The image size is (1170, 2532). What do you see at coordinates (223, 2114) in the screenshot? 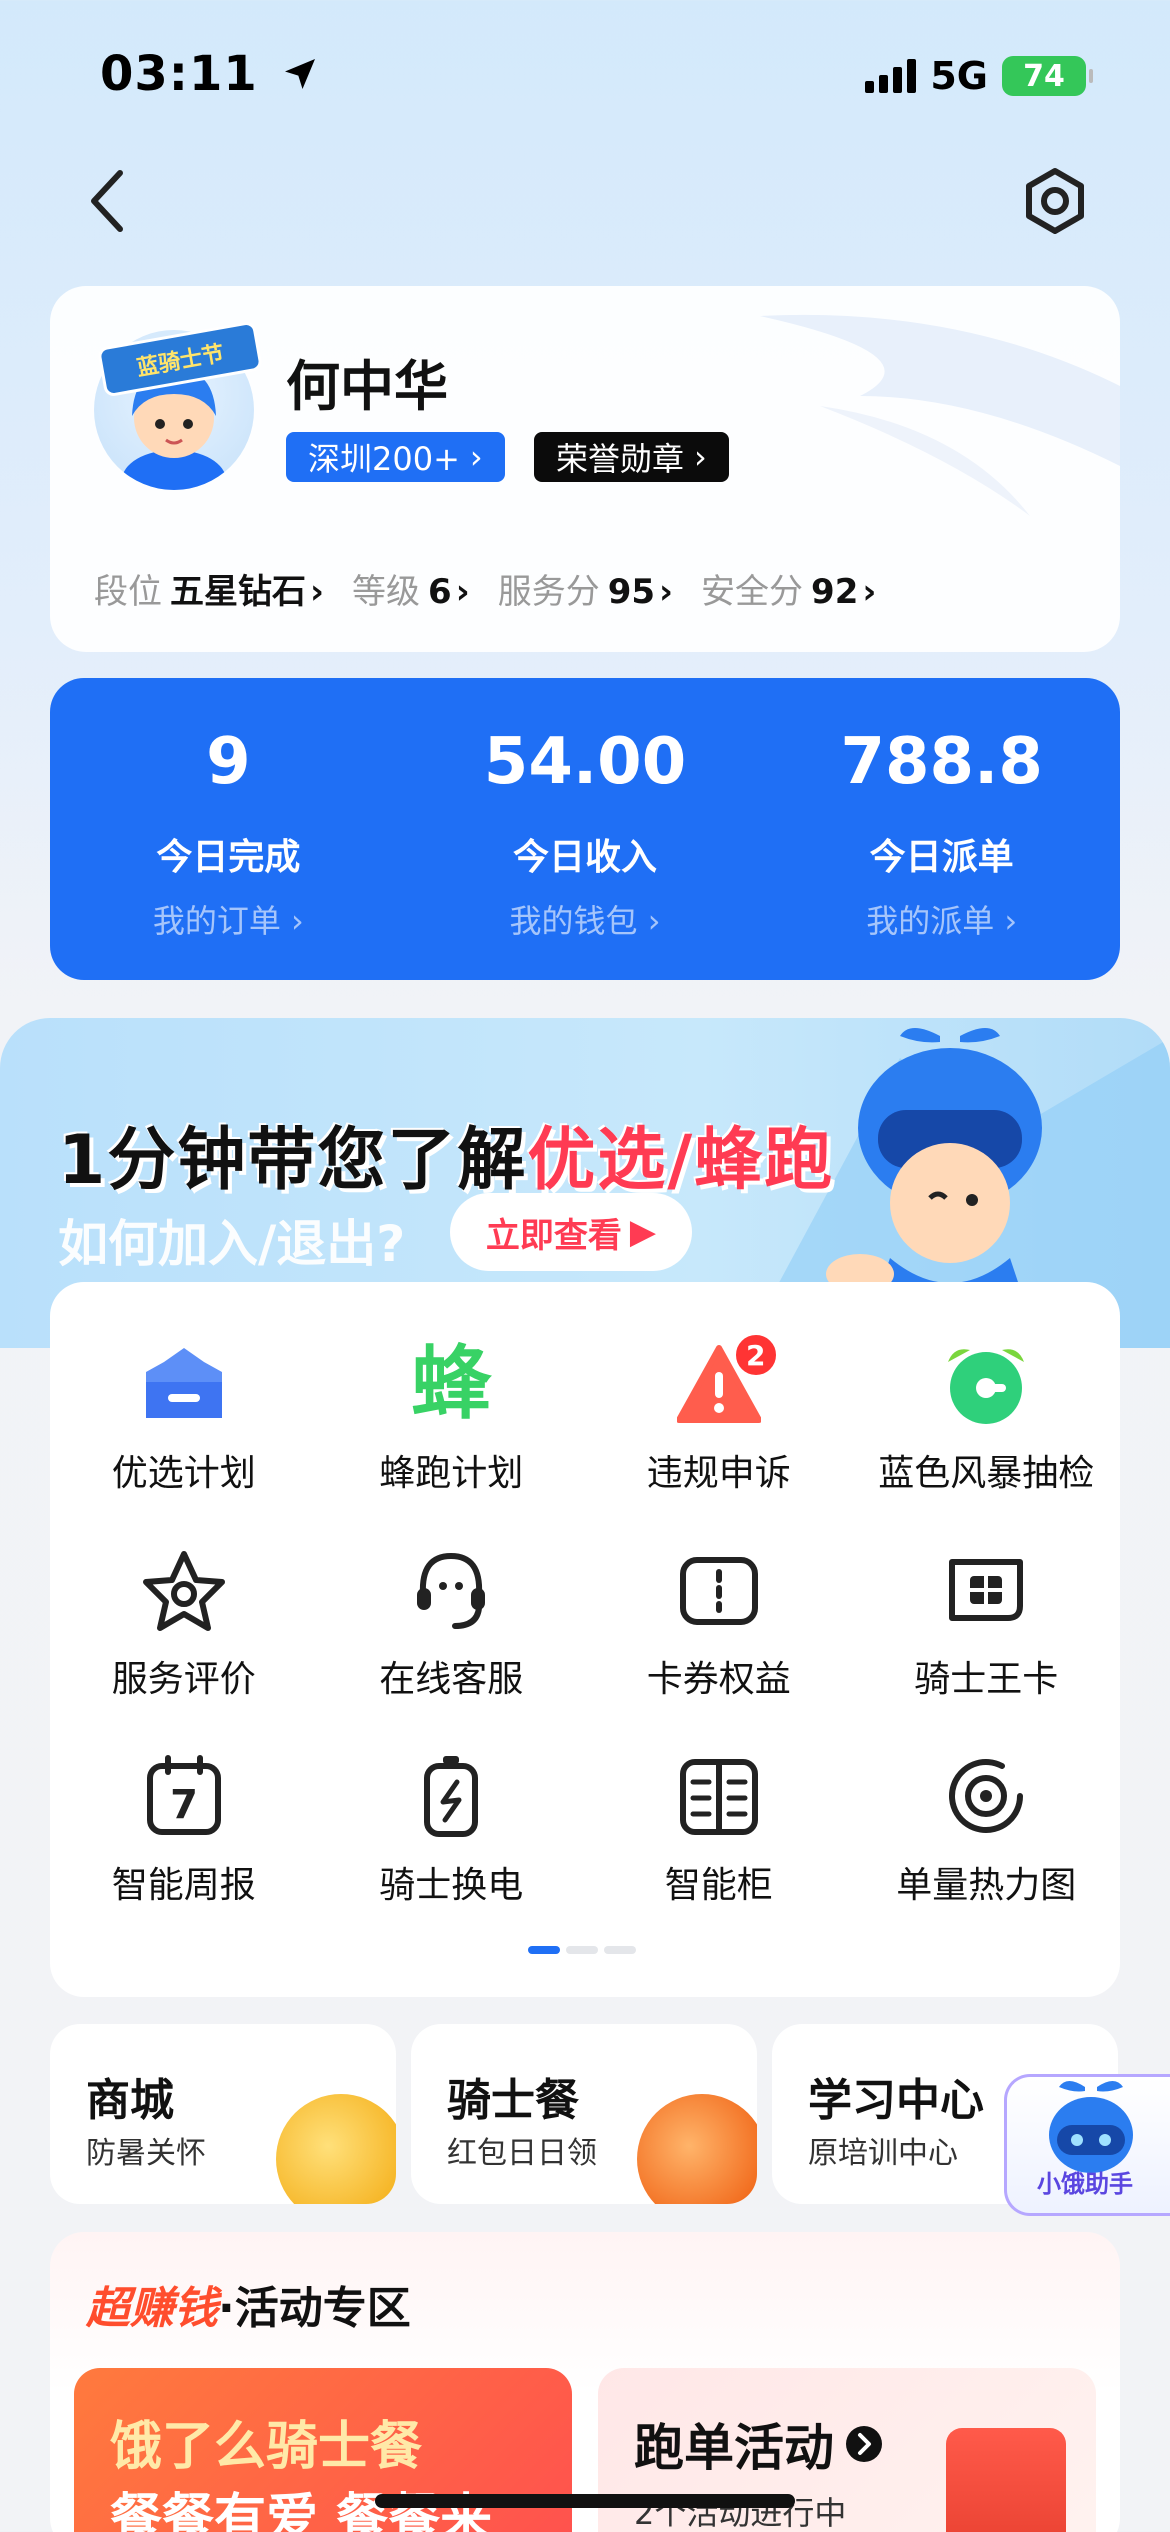
I see `mall-card: 商城 防暑关怀` at bounding box center [223, 2114].